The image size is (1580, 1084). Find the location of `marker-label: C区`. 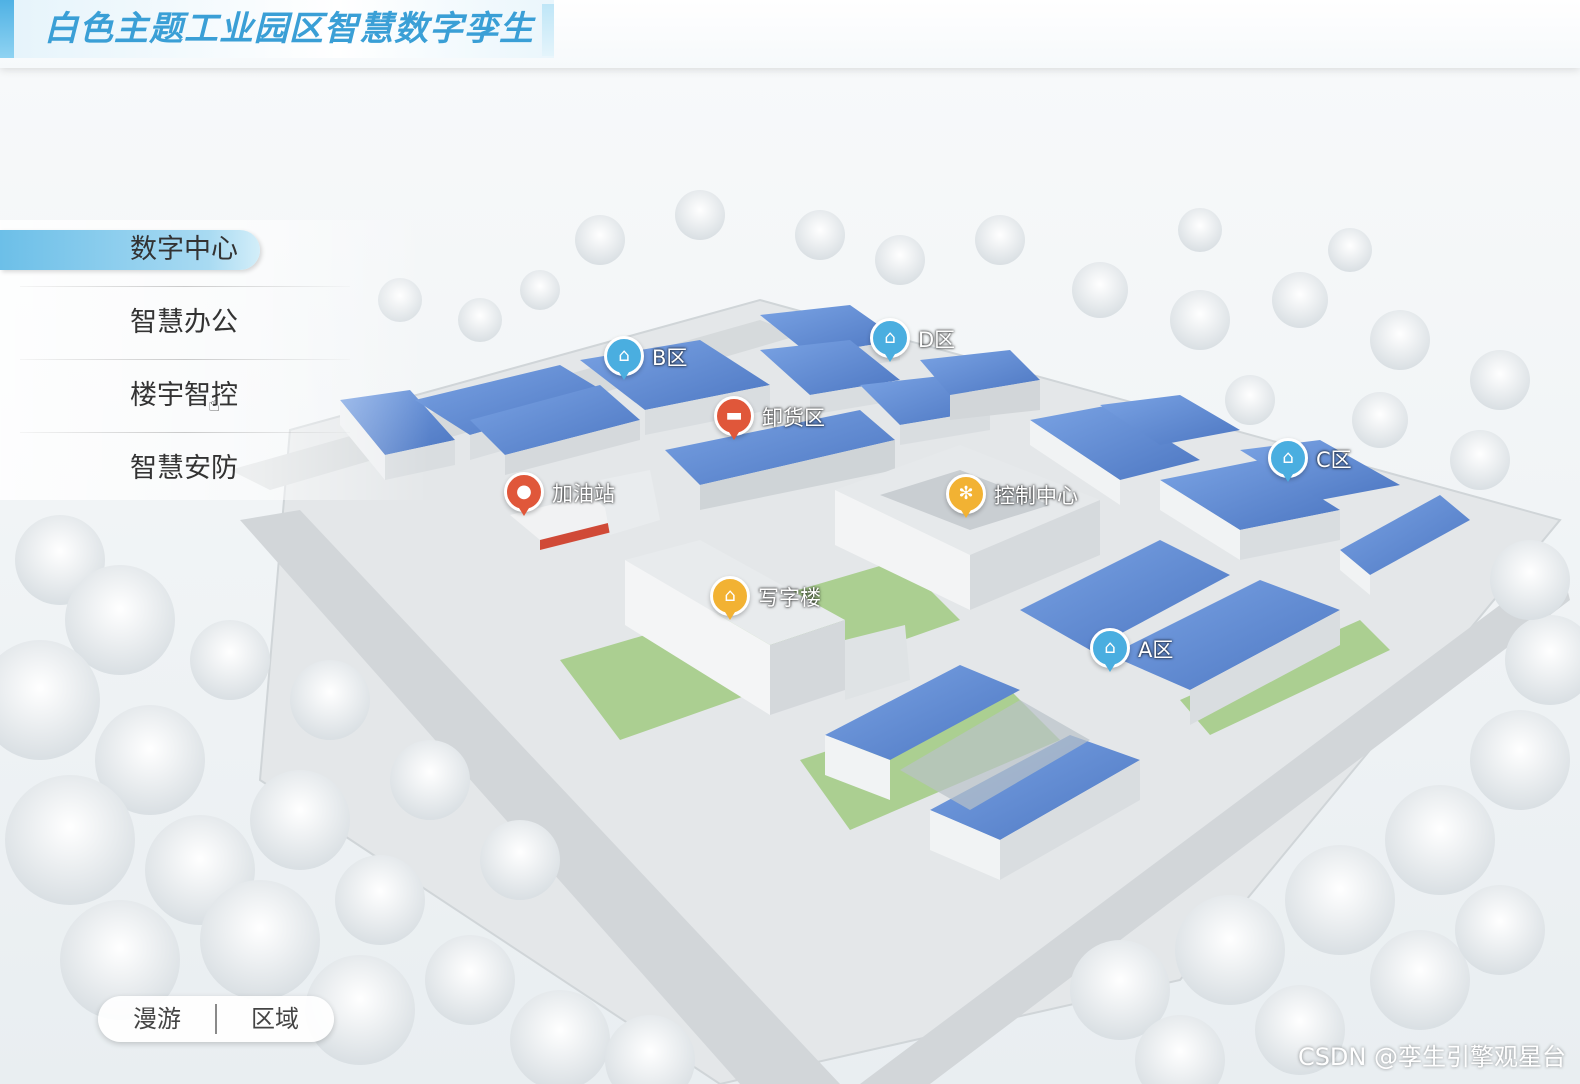

marker-label: C区 is located at coordinates (1334, 460).